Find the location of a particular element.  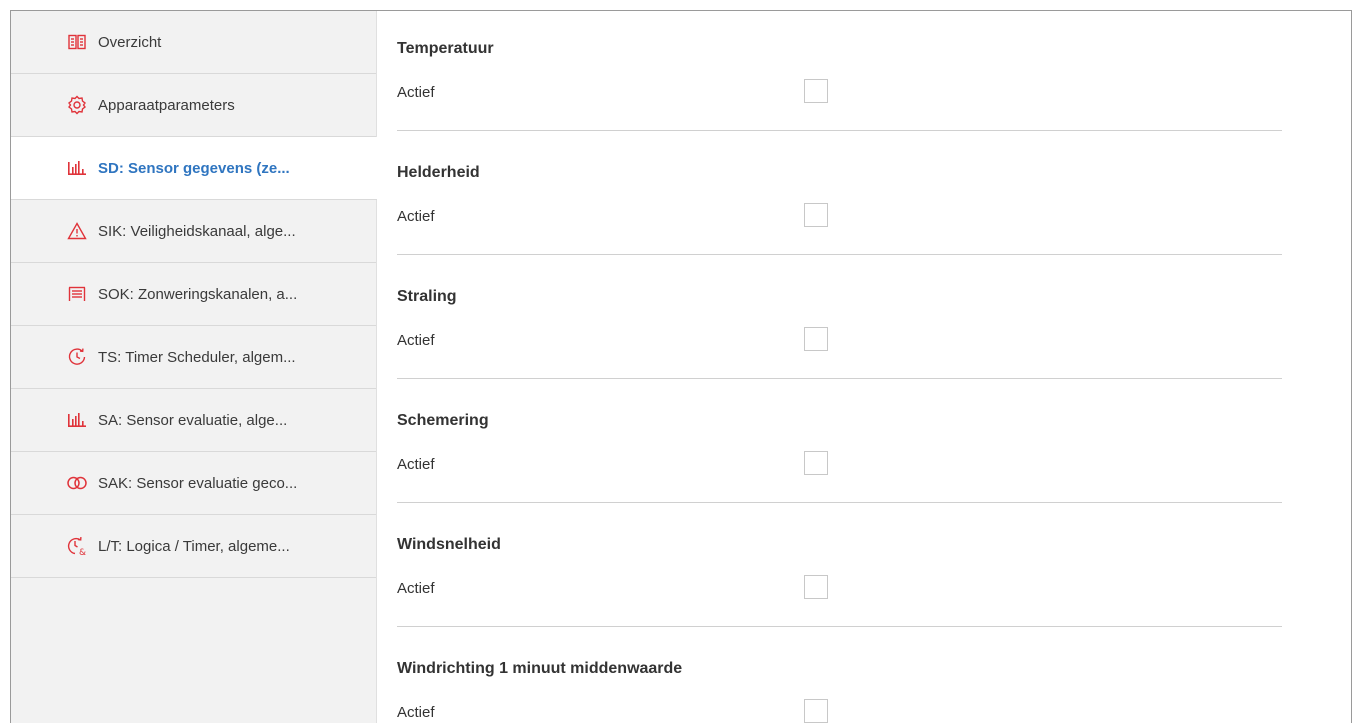

section-title: Windrichting 1 minuut middenwaarde is located at coordinates (540, 668).